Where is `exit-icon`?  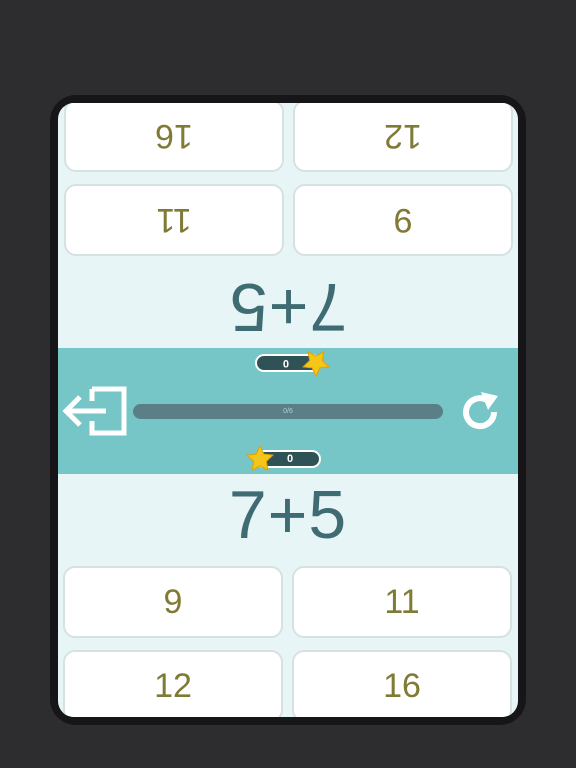
exit-icon is located at coordinates (94, 411).